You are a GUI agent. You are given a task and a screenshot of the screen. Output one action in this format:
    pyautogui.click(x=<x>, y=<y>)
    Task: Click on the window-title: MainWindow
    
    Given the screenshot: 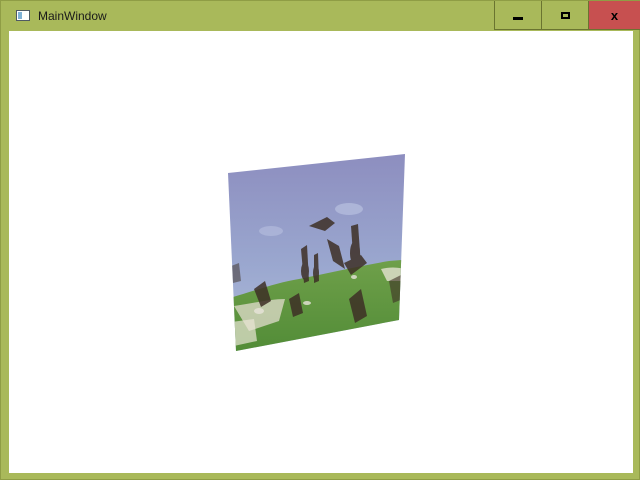 What is the action you would take?
    pyautogui.click(x=72, y=16)
    